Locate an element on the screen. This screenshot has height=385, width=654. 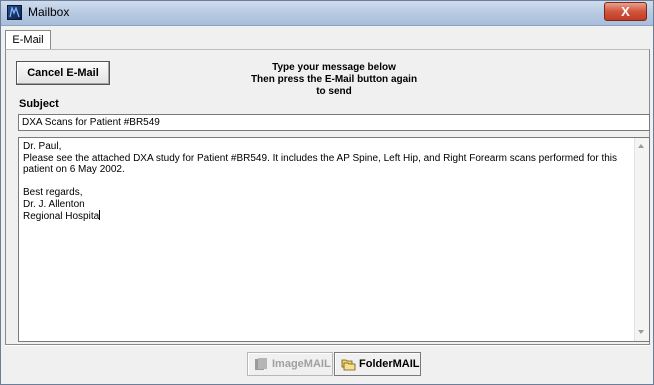
title-bar: Mailbox X is located at coordinates (327, 13).